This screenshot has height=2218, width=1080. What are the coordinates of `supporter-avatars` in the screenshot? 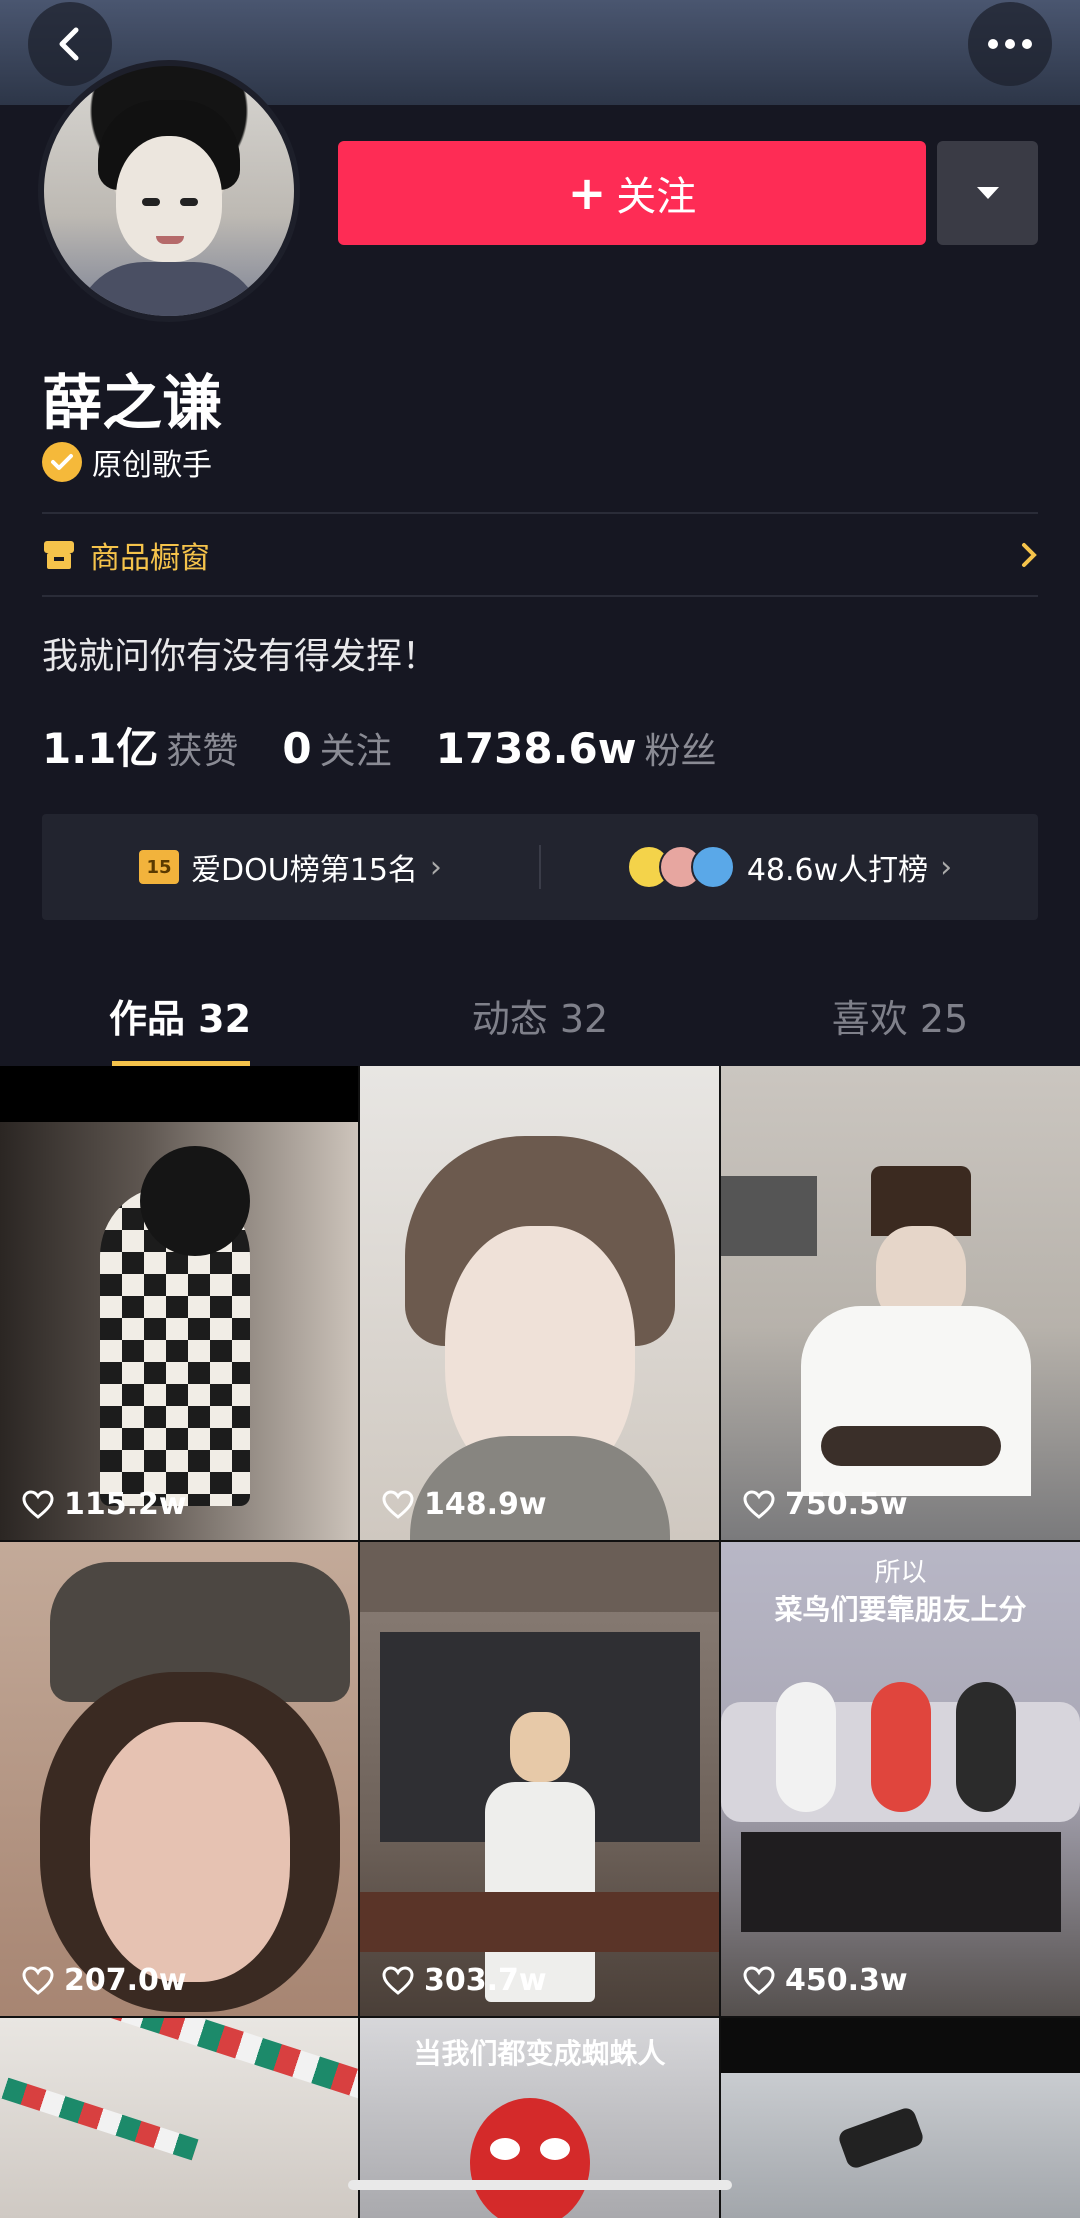 It's located at (680, 867).